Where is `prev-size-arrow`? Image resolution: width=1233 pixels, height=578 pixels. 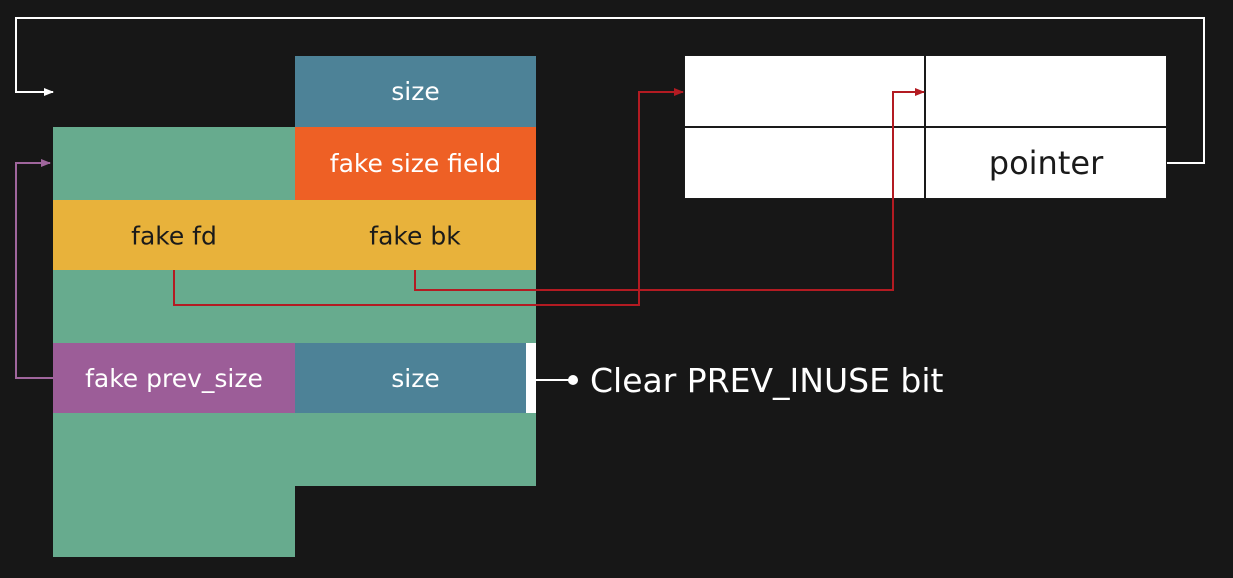 prev-size-arrow is located at coordinates (34, 269).